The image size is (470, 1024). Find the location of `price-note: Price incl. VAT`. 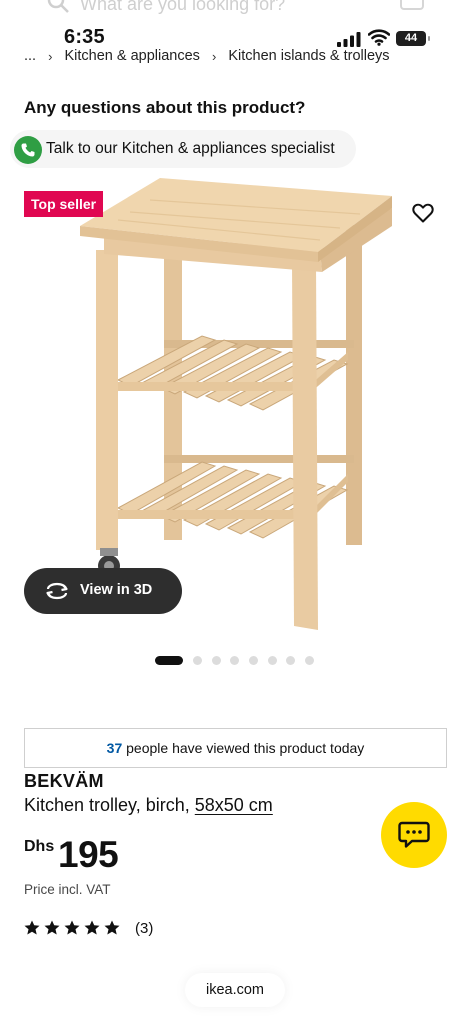

price-note: Price incl. VAT is located at coordinates (67, 889).